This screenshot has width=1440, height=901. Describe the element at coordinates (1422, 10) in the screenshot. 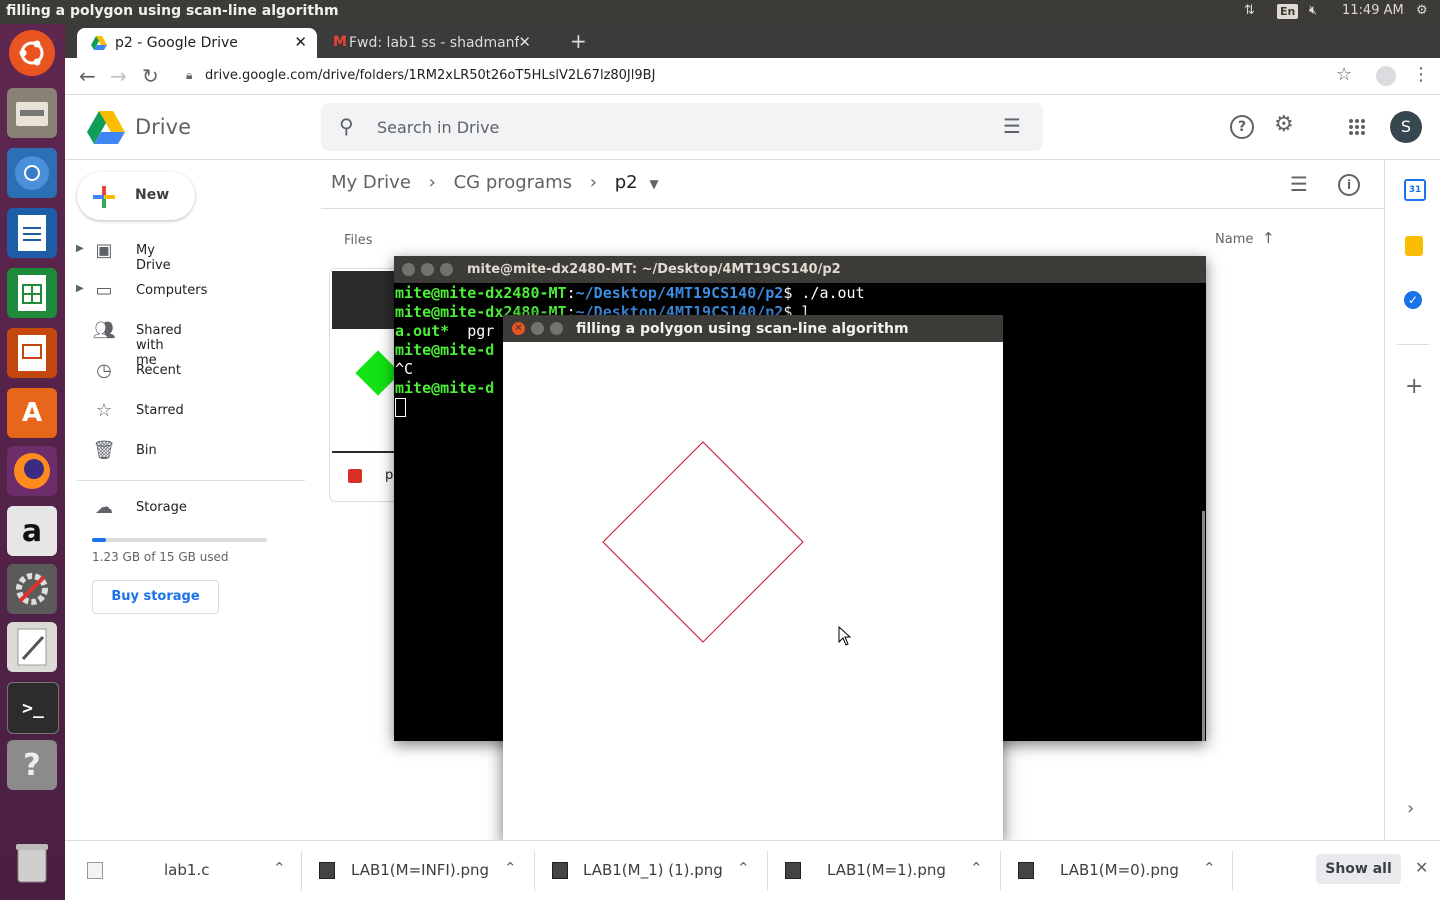

I see `power-gear-icon: ⚙` at that location.